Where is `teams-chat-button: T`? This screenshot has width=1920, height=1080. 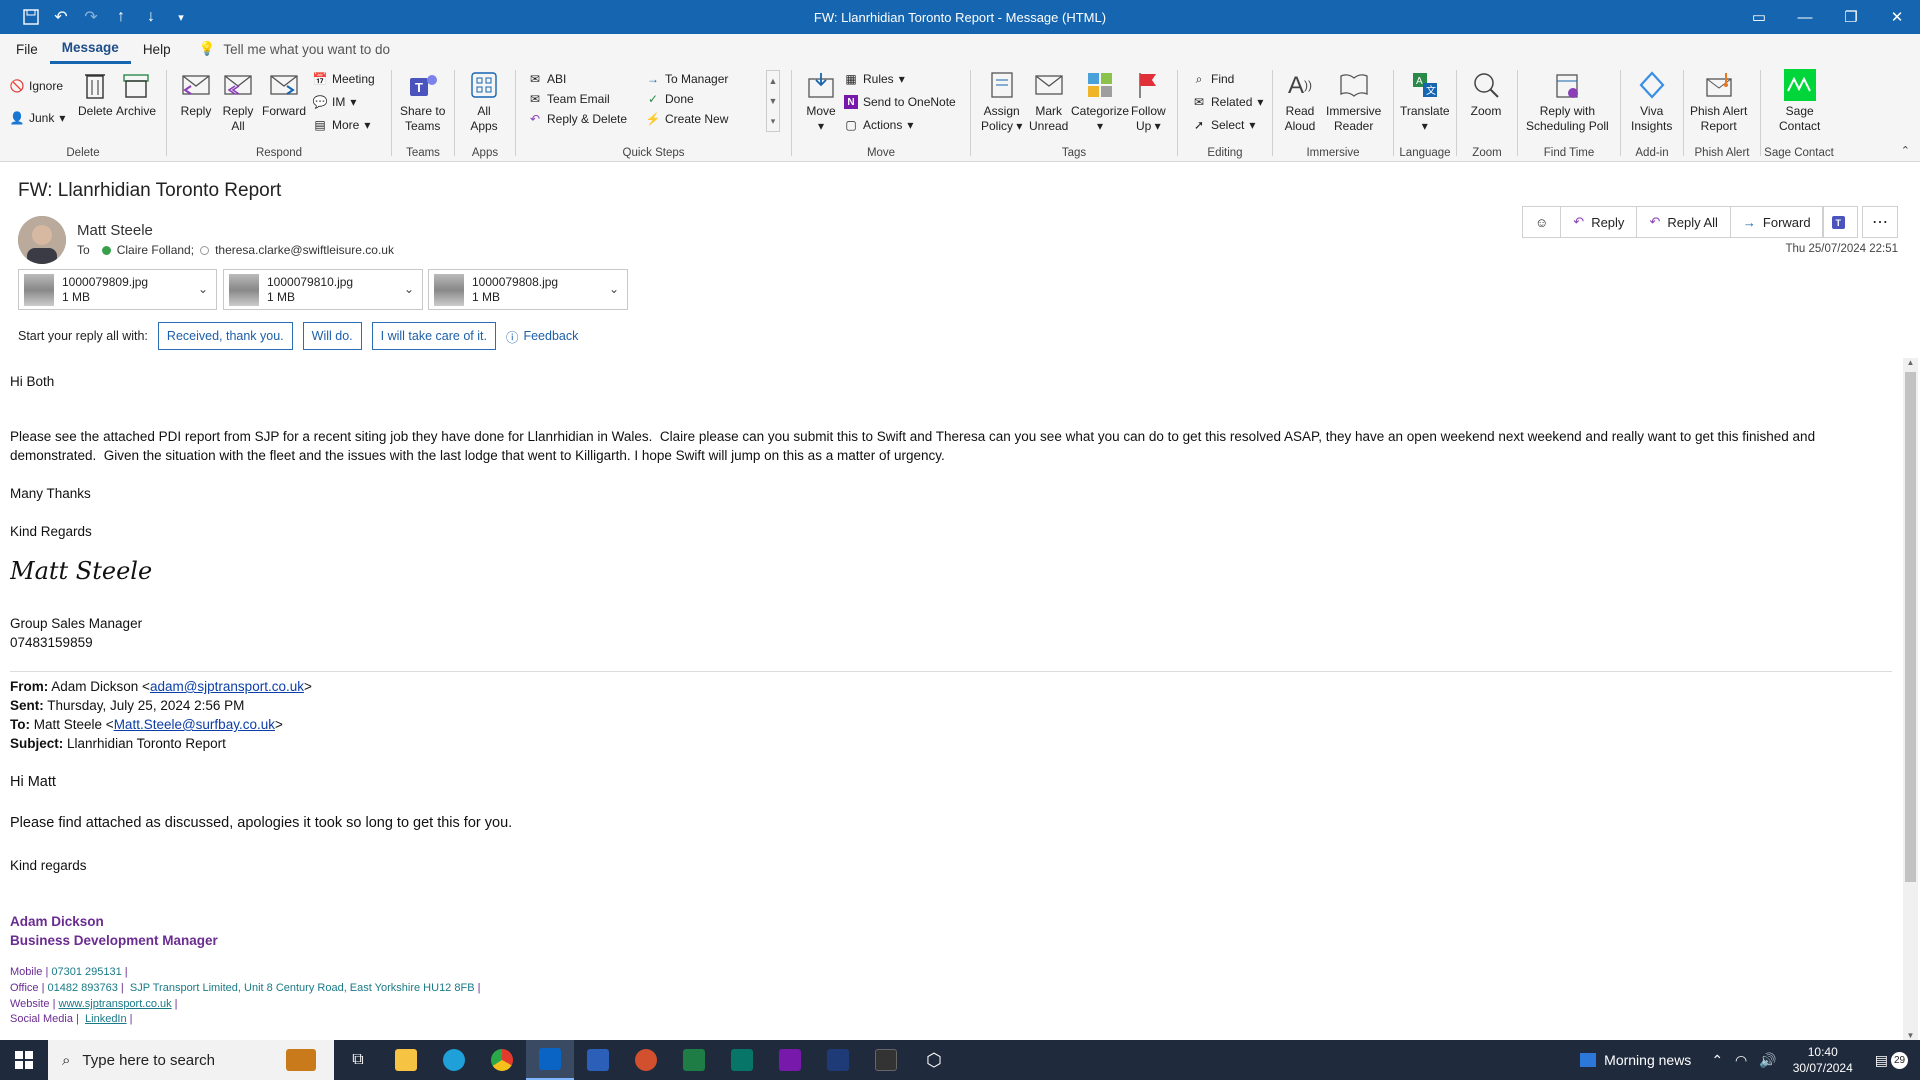
teams-chat-button: T is located at coordinates (1840, 222).